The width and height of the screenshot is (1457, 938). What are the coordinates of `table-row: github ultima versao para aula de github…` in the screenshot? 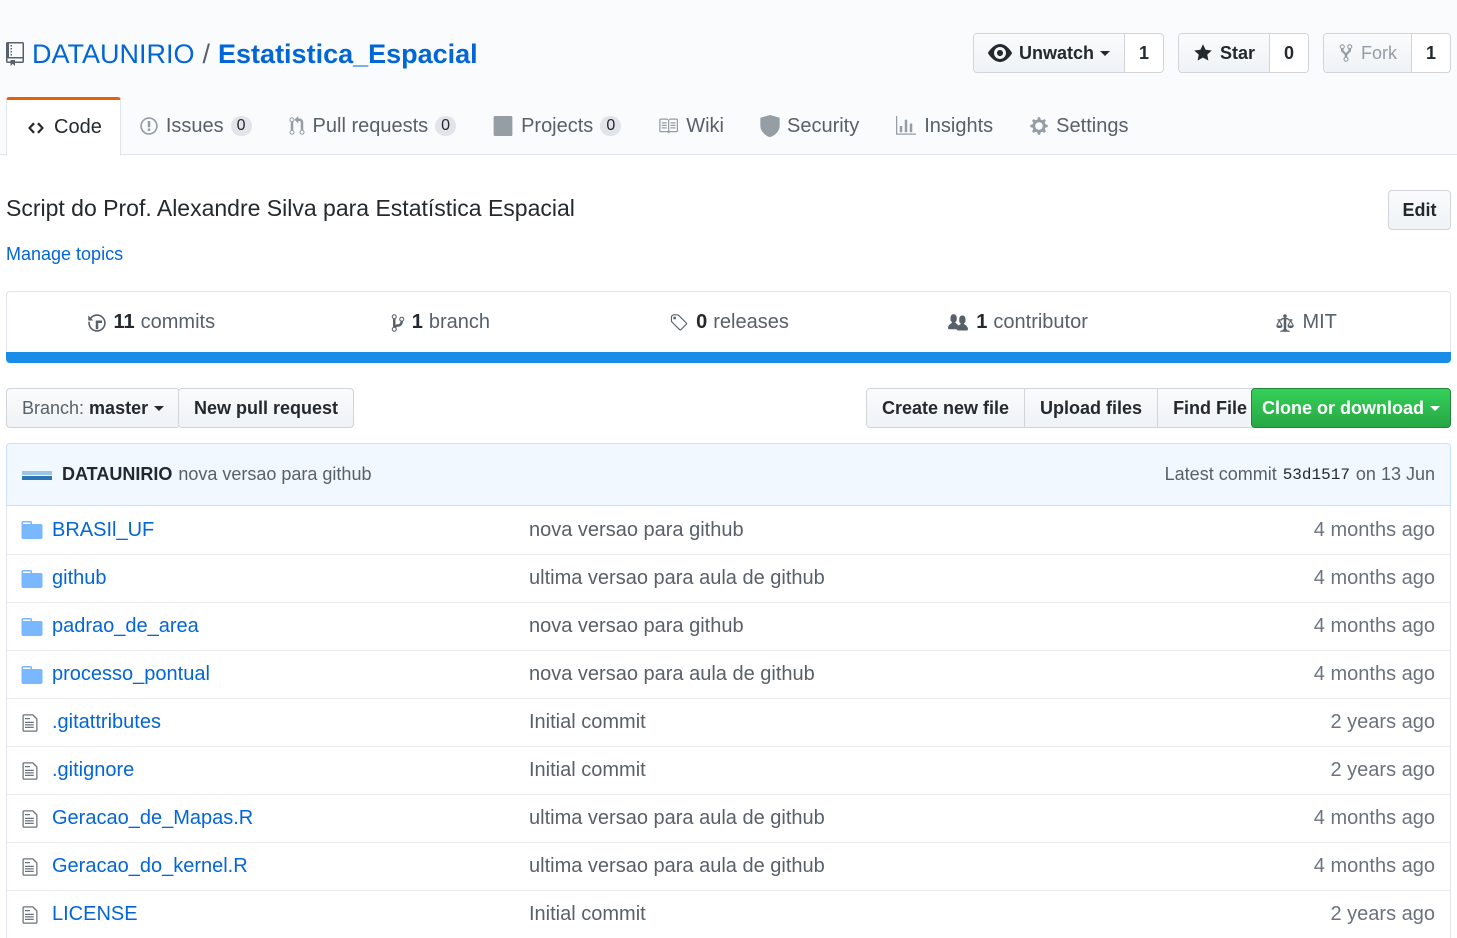 It's located at (728, 578).